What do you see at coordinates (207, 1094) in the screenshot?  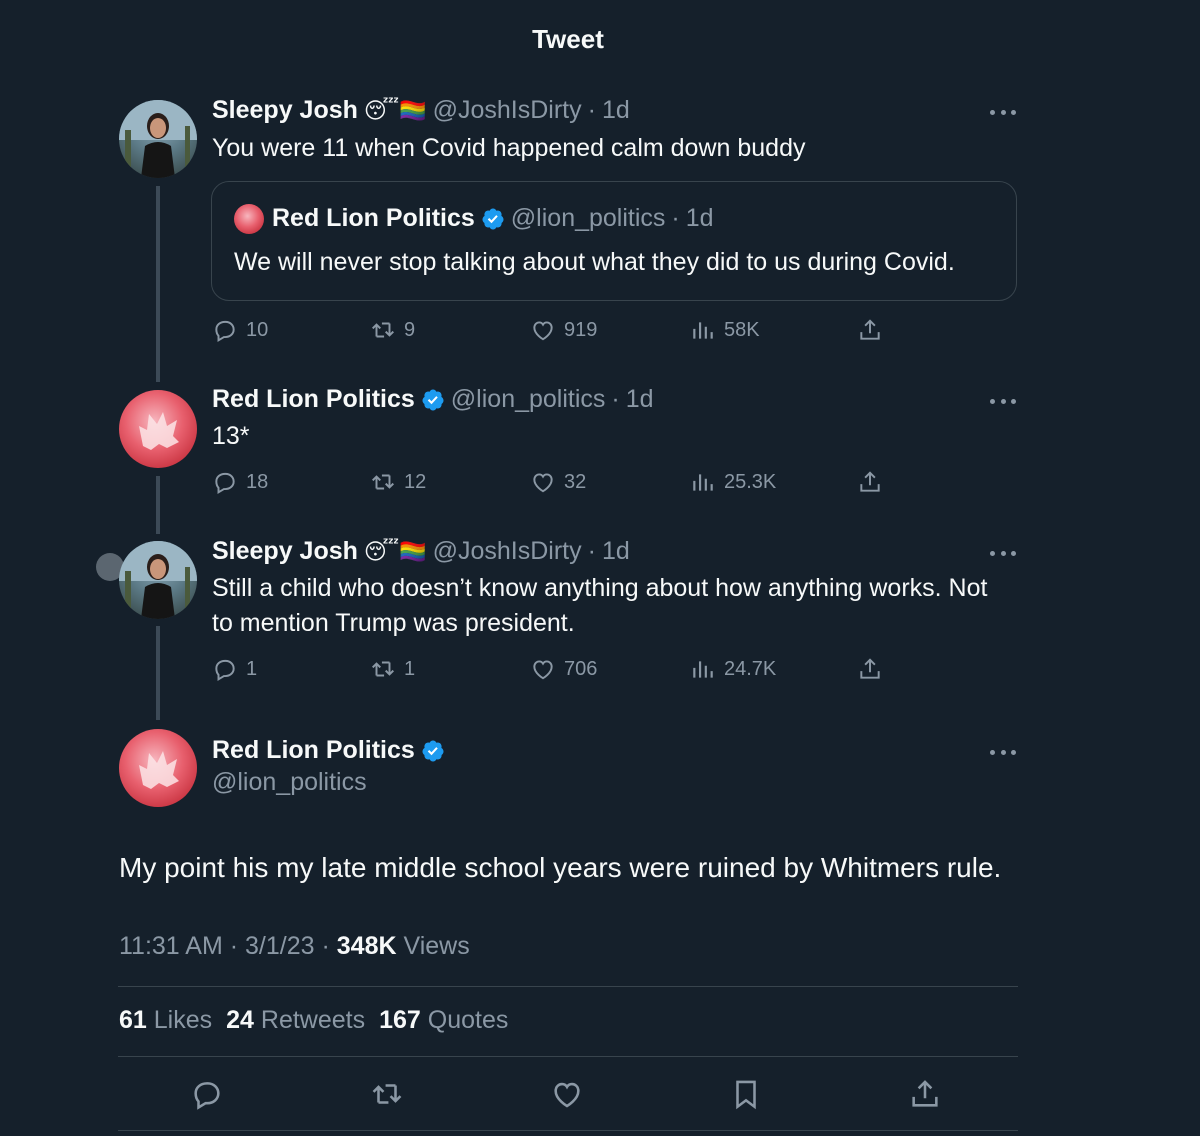 I see `reply-button` at bounding box center [207, 1094].